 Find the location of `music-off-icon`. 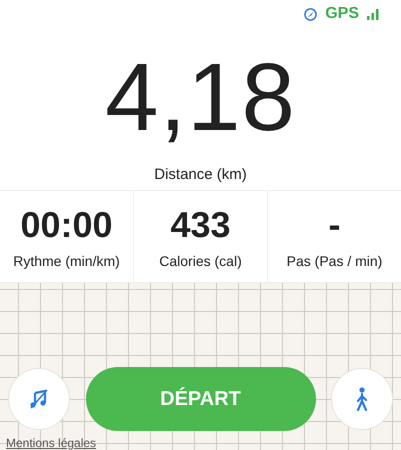

music-off-icon is located at coordinates (39, 399).